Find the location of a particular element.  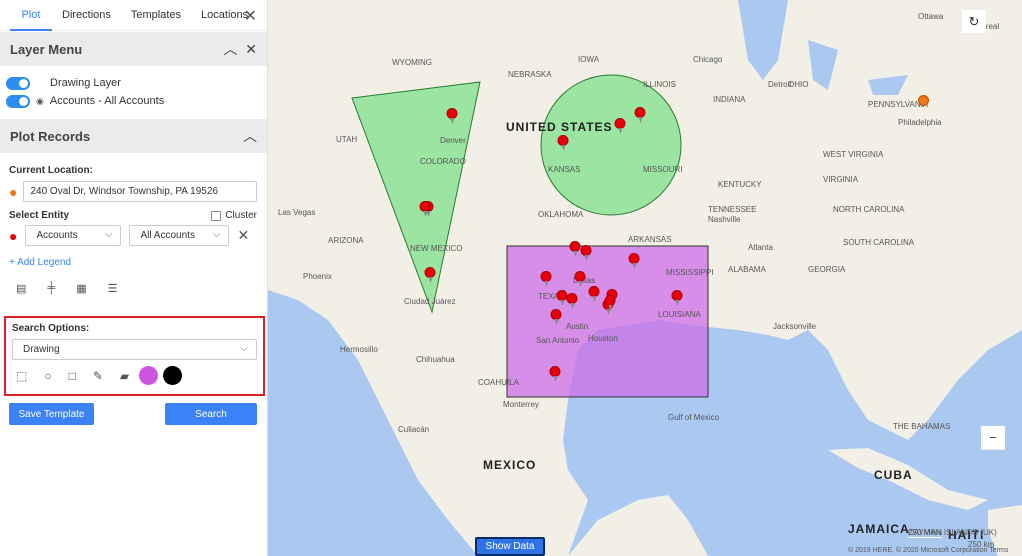

map-label: Chihuahua is located at coordinates (435, 359).